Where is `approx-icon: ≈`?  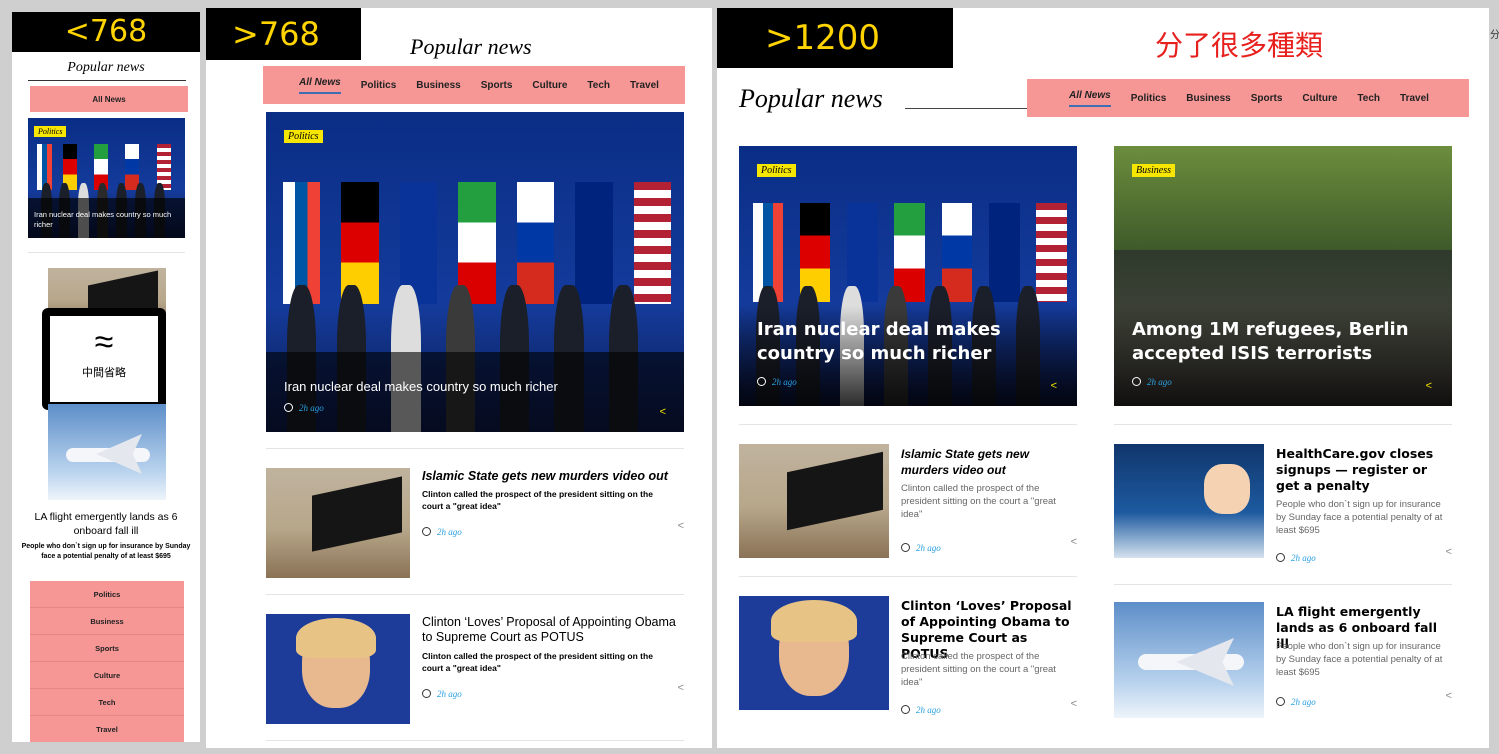
approx-icon: ≈ is located at coordinates (104, 342).